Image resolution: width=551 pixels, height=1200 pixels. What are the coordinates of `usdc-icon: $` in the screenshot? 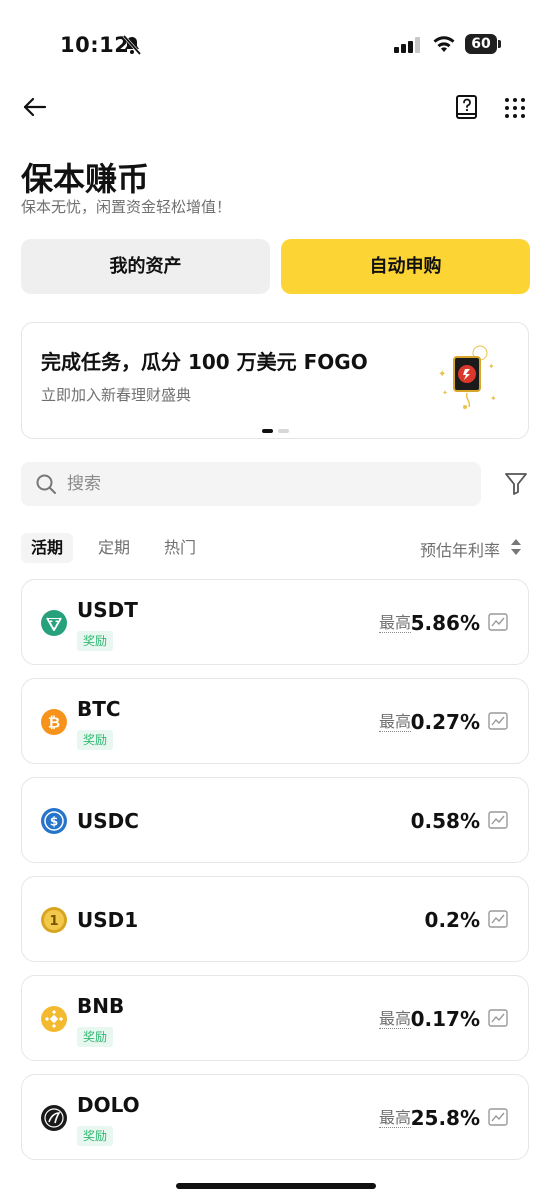 It's located at (54, 821).